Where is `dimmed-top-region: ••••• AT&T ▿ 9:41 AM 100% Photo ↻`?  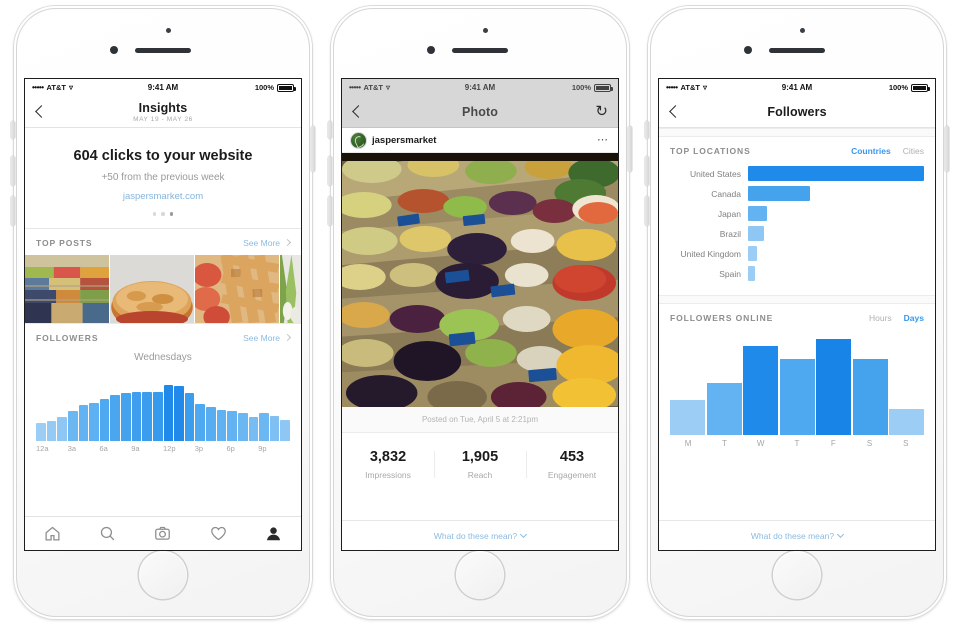 dimmed-top-region: ••••• AT&T ▿ 9:41 AM 100% Photo ↻ is located at coordinates (480, 103).